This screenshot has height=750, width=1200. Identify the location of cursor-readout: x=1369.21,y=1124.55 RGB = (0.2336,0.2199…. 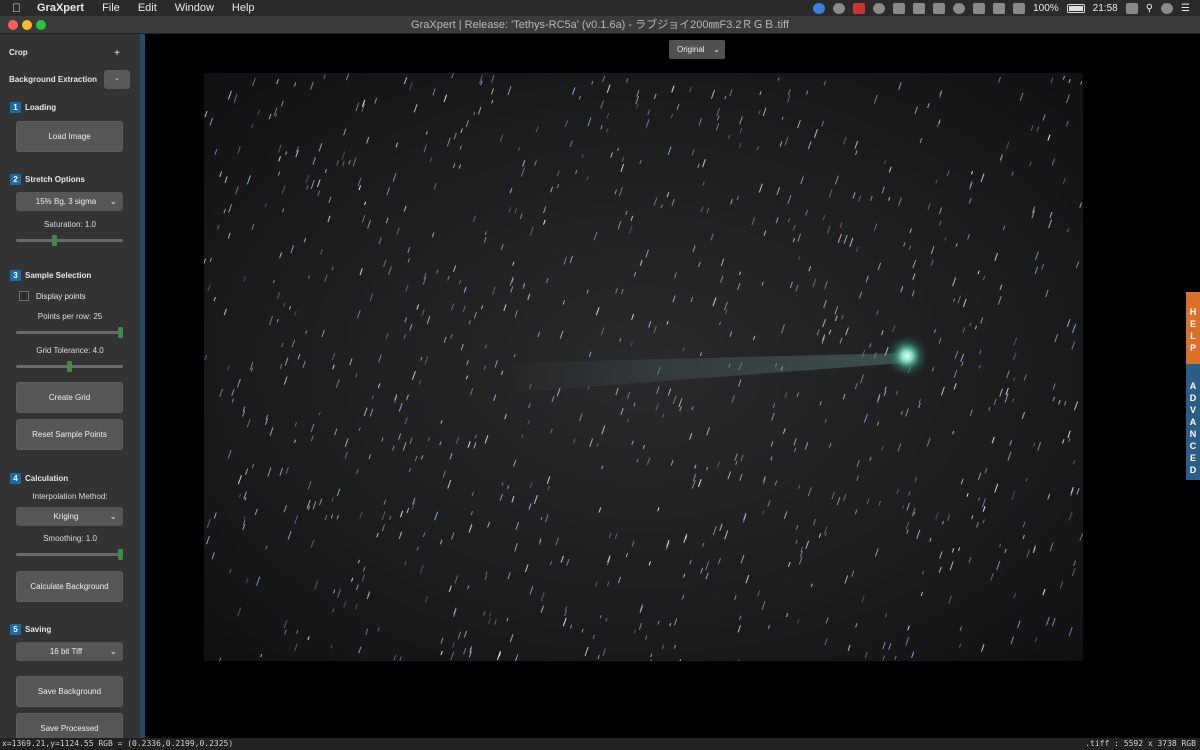
(118, 743).